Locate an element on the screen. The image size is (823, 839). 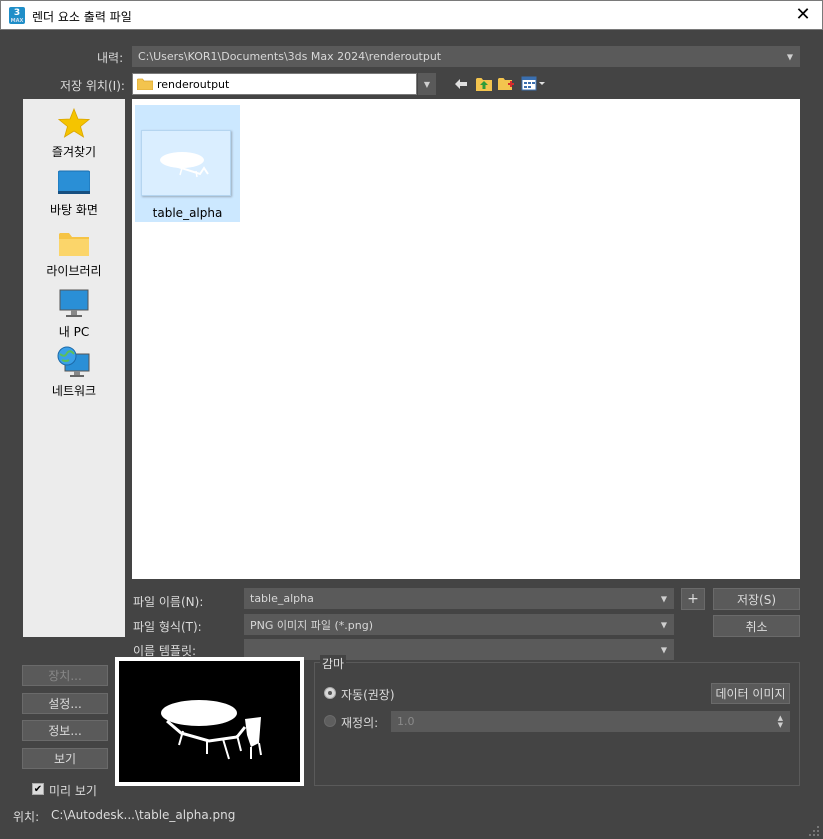
up-folder-icon is located at coordinates (484, 83).